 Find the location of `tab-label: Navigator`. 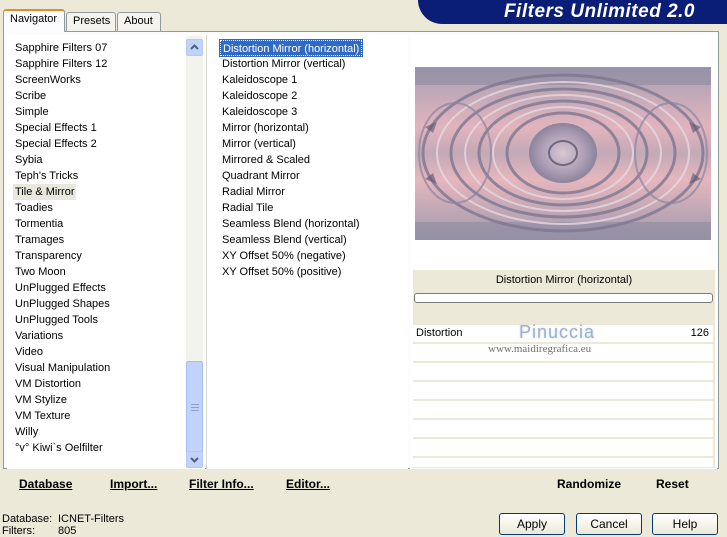

tab-label: Navigator is located at coordinates (34, 19).